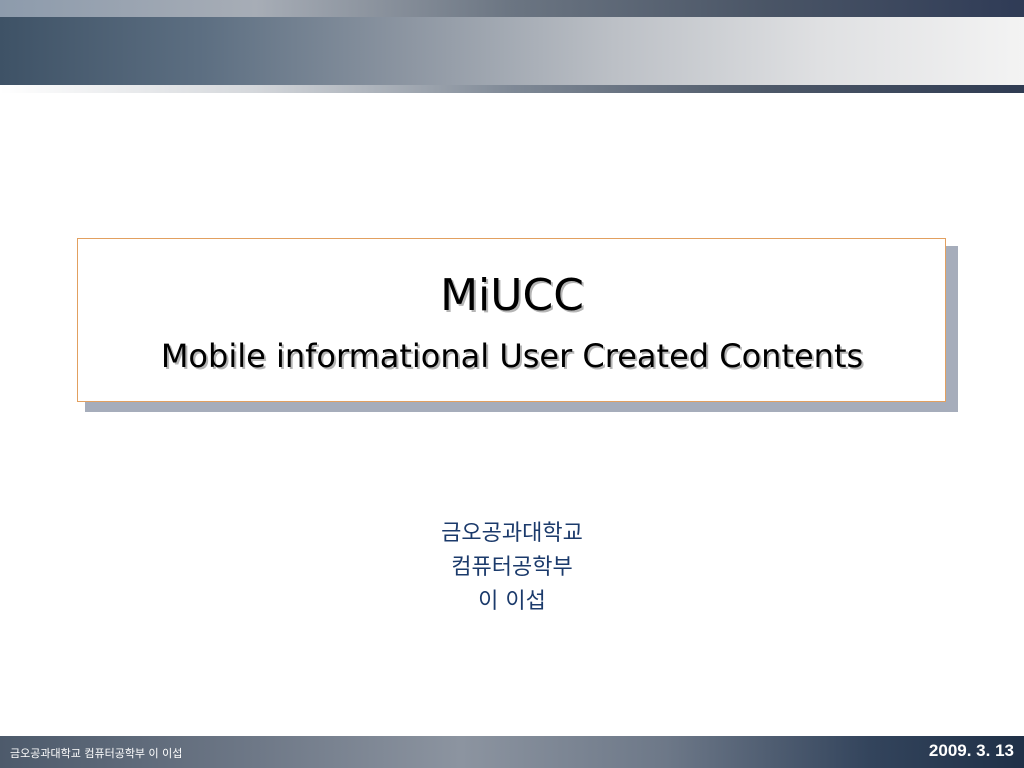 The image size is (1024, 768). Describe the element at coordinates (971, 750) in the screenshot. I see `footer-date: 2009. 3. 13` at that location.